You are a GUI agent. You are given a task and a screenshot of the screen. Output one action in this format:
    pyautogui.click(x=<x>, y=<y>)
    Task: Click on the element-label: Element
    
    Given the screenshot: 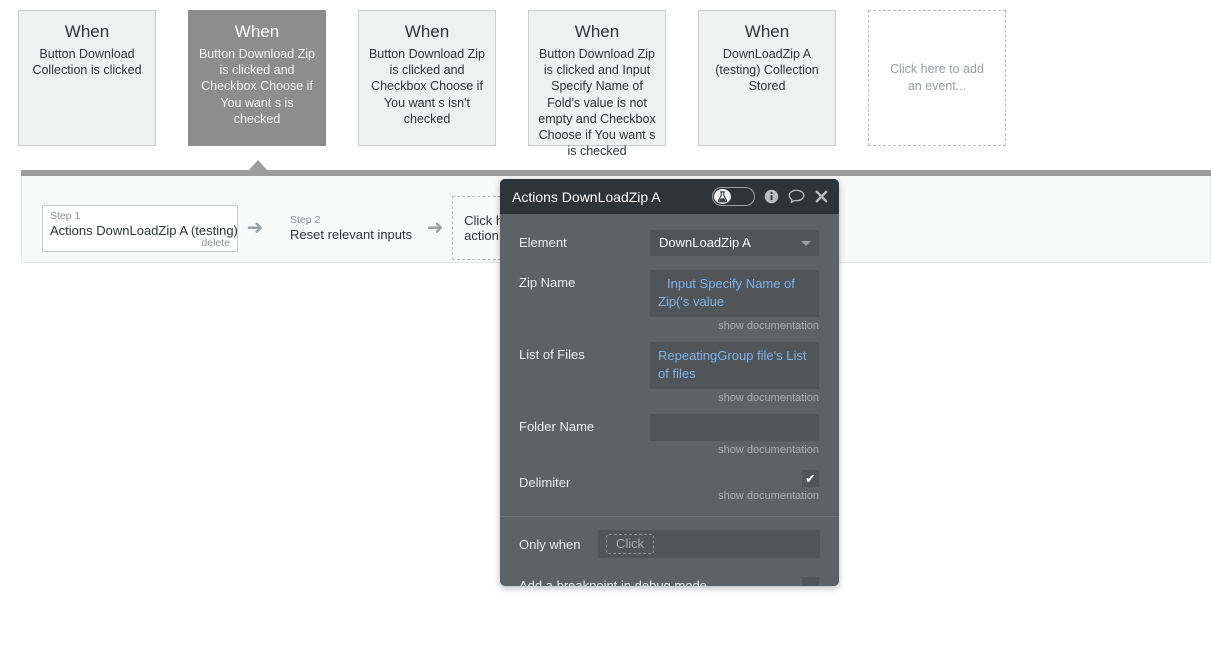 What is the action you would take?
    pyautogui.click(x=543, y=242)
    